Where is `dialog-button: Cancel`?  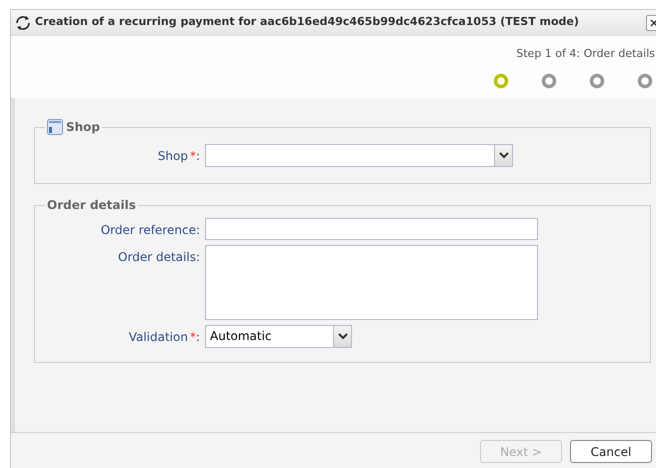 dialog-button: Cancel is located at coordinates (611, 451).